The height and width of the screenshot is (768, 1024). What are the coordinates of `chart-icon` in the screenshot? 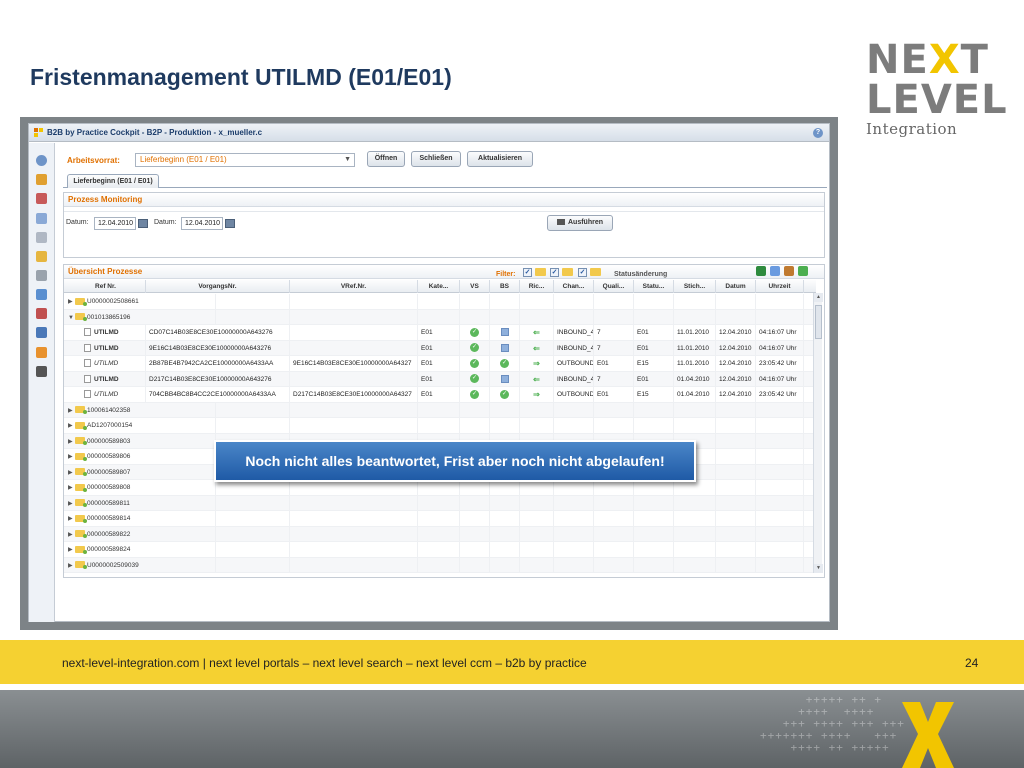 It's located at (41, 198).